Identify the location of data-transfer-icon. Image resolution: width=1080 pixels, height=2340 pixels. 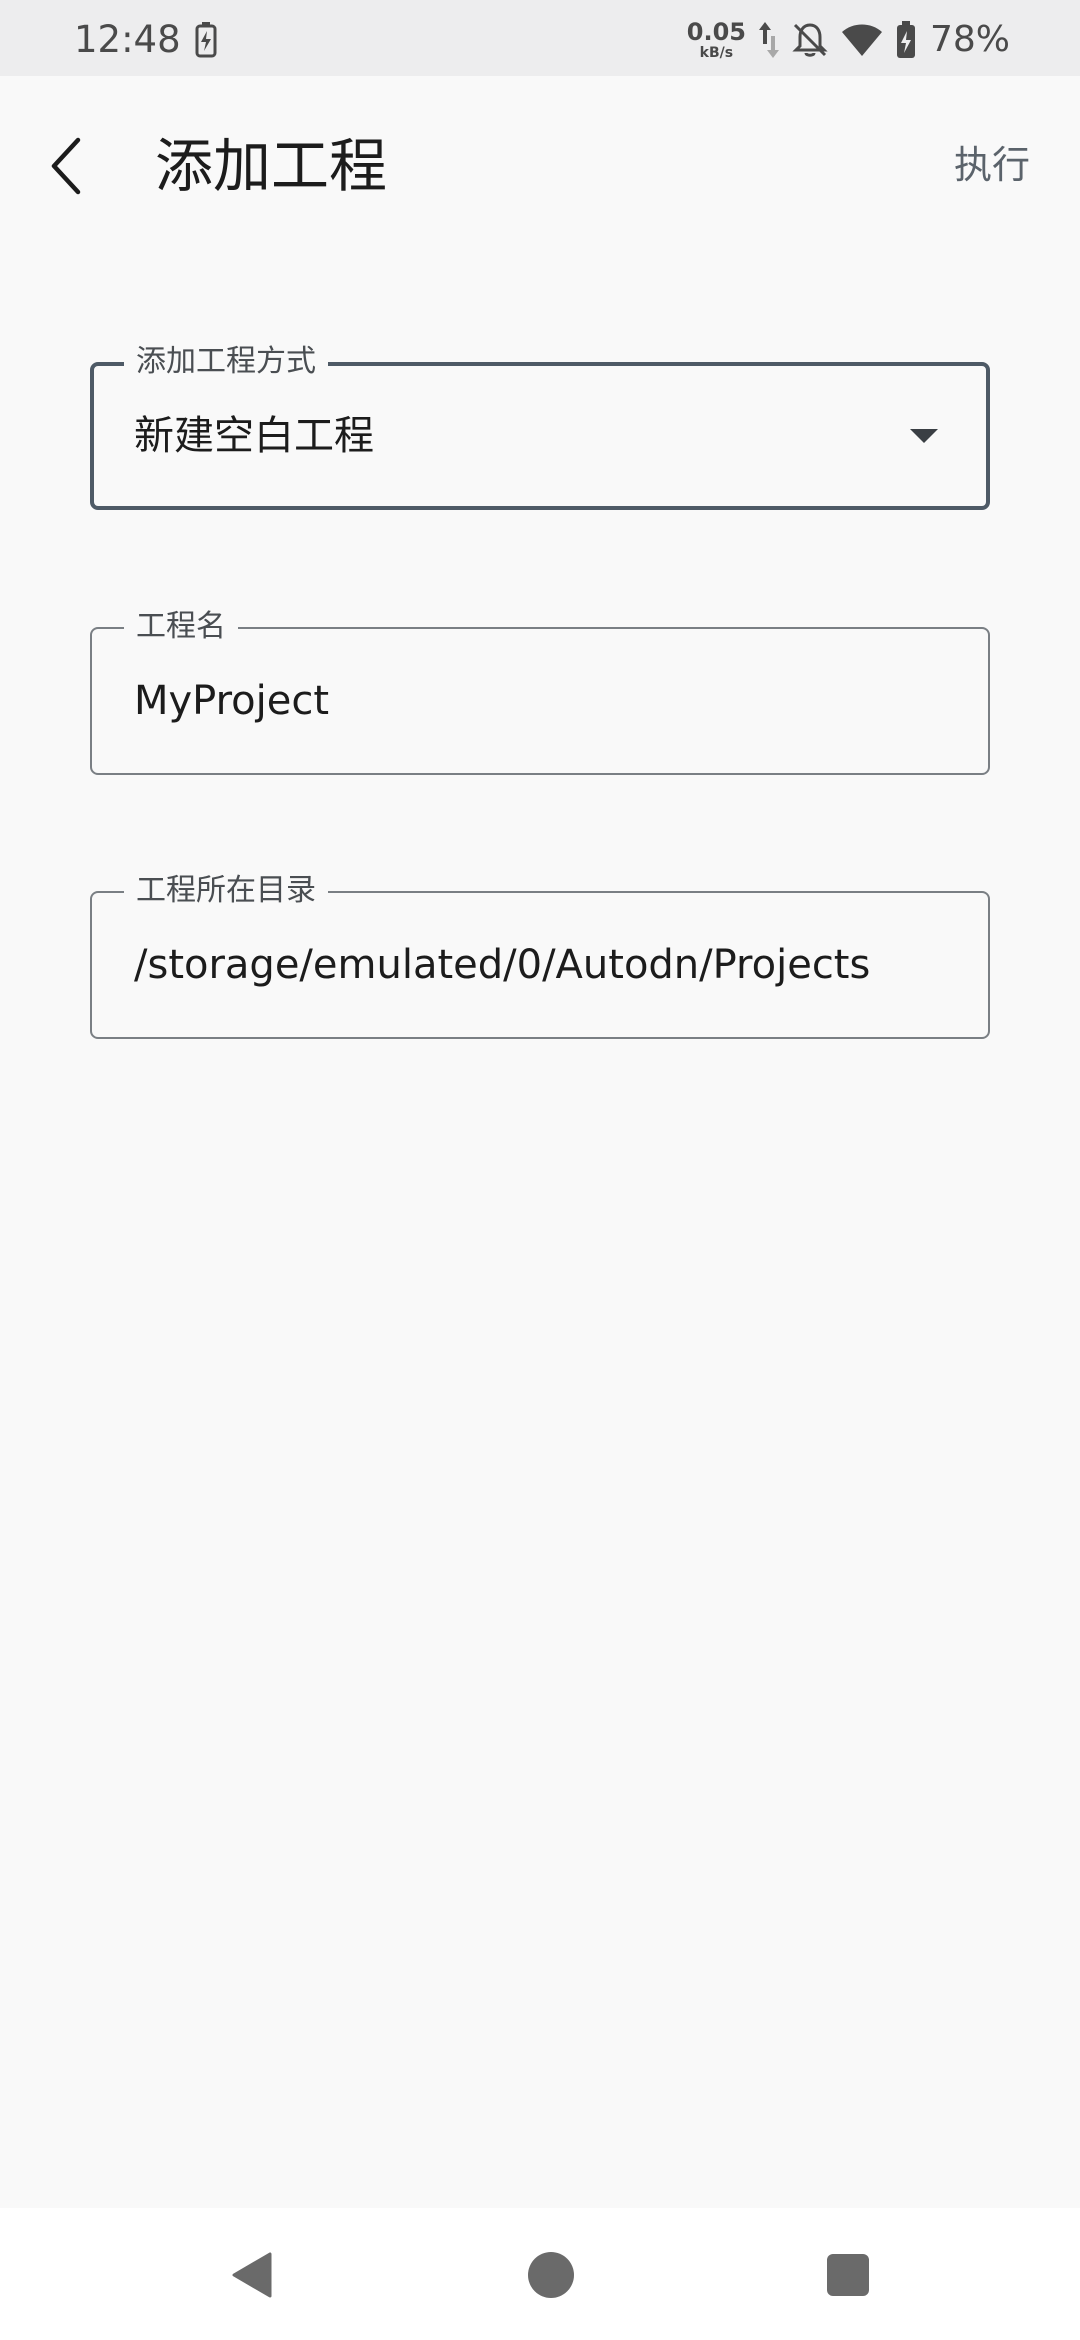
(768, 40).